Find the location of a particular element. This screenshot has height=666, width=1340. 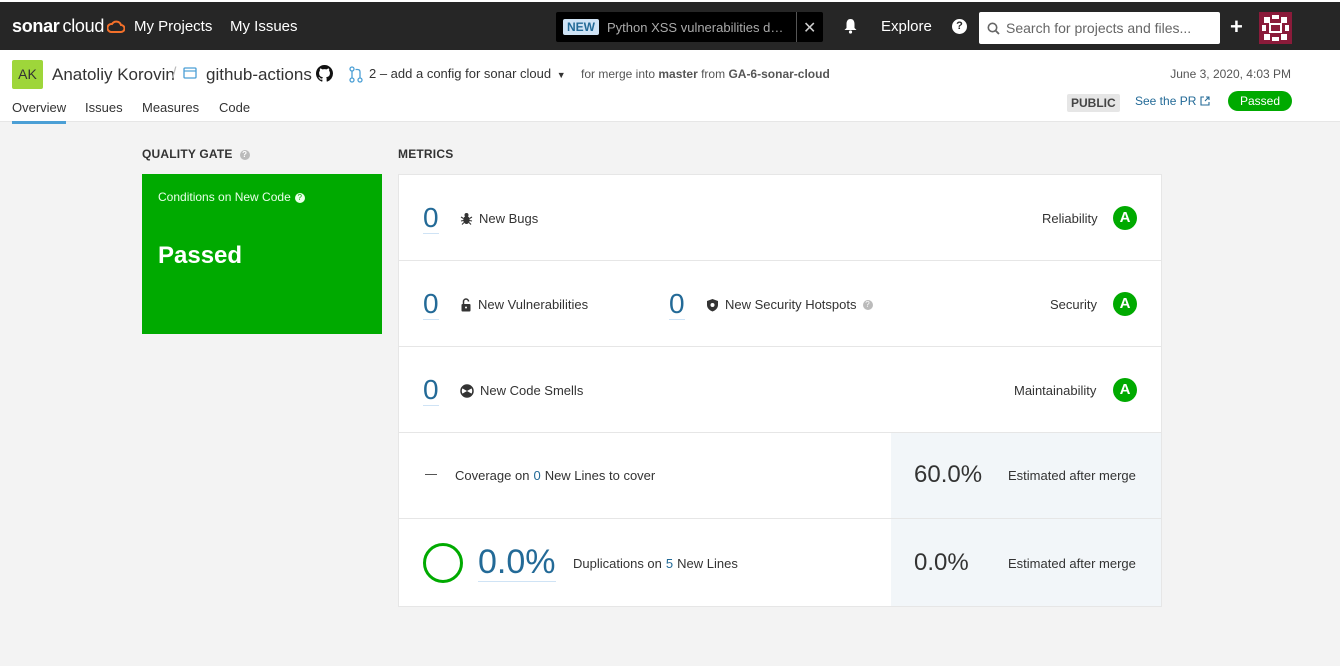

target-branch: master is located at coordinates (678, 74).